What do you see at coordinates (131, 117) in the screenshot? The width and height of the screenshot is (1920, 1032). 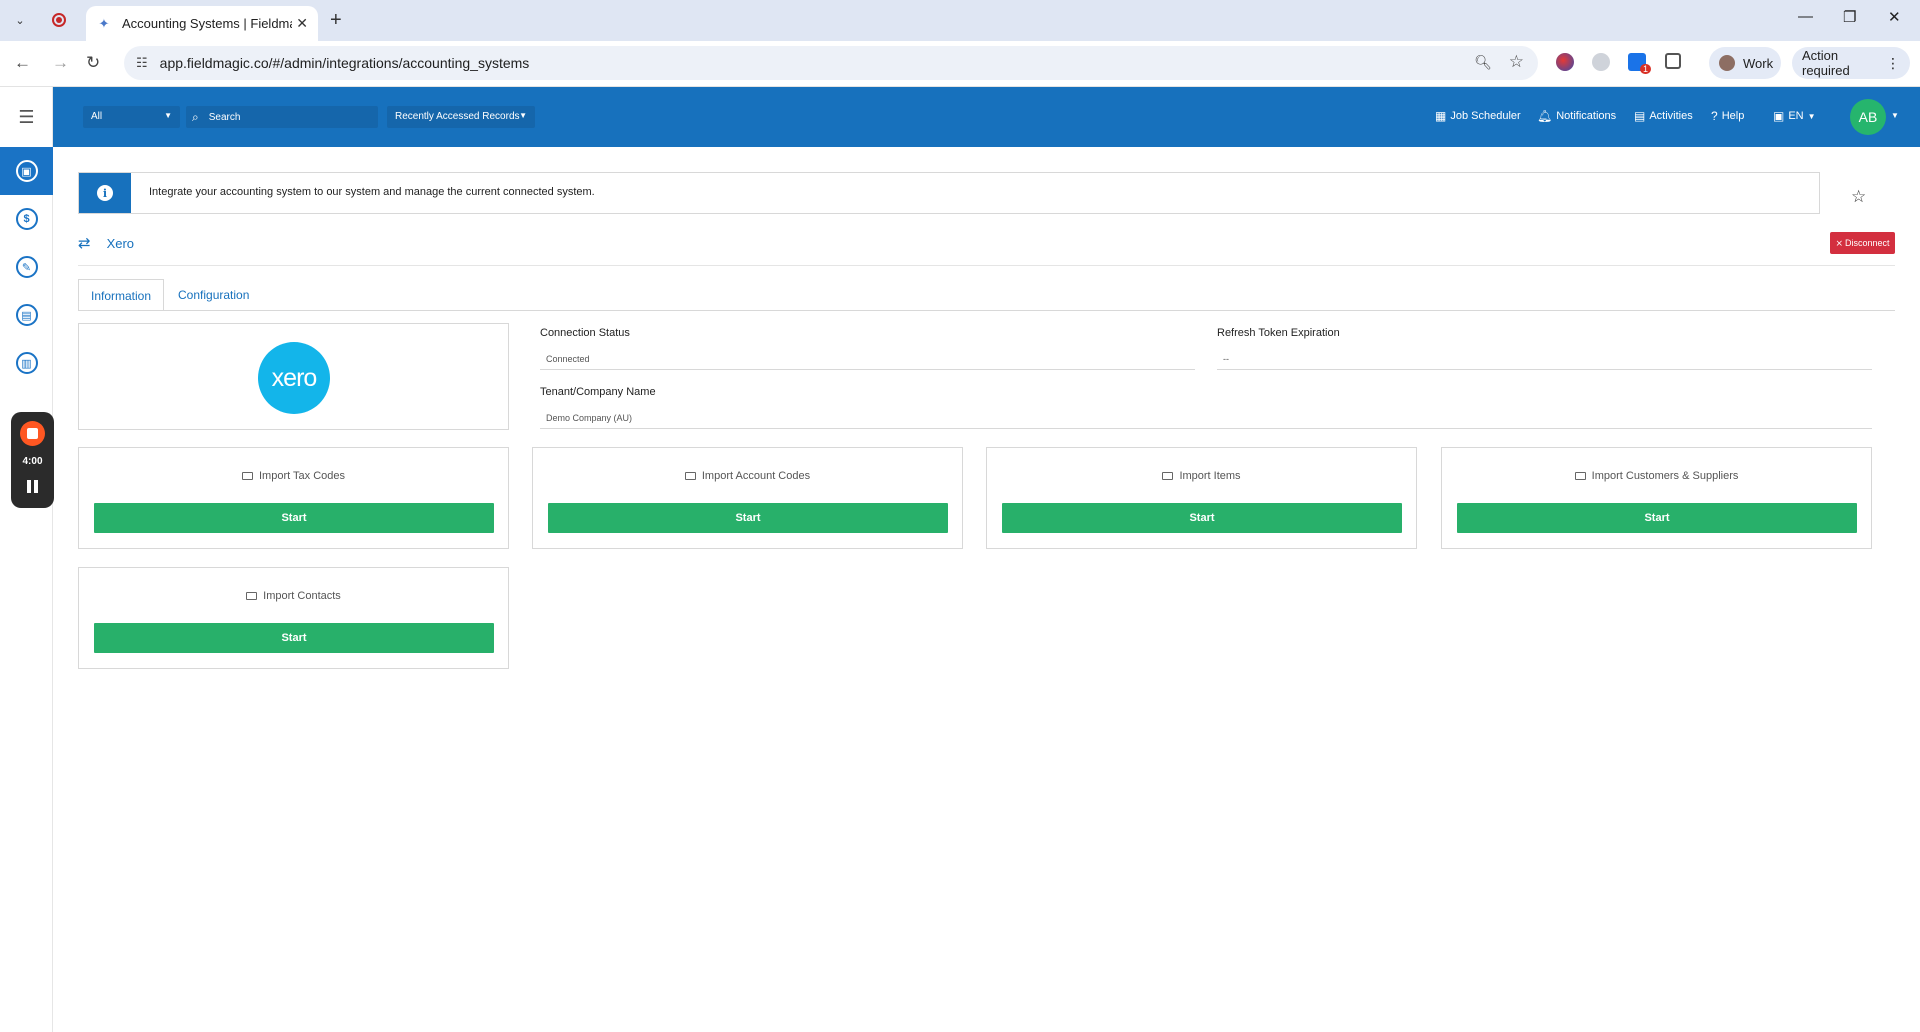 I see `search-scope-select: All ▼` at bounding box center [131, 117].